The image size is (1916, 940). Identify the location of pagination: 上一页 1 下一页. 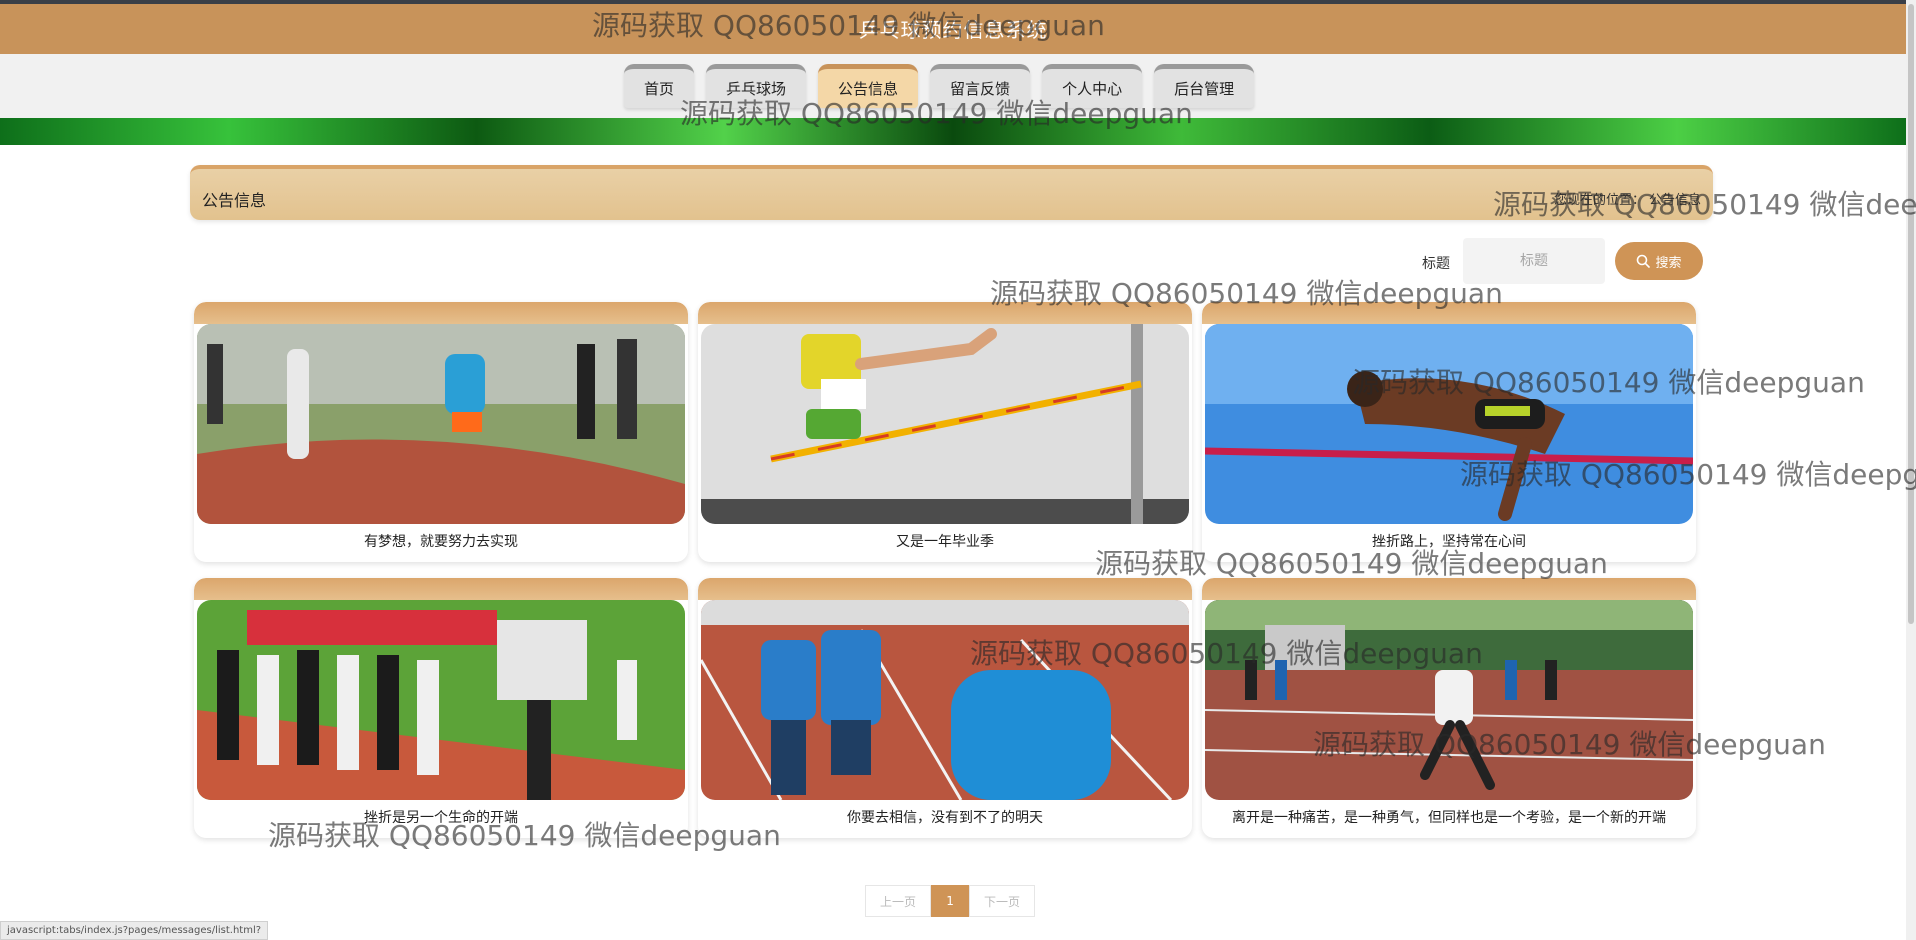
(950, 901).